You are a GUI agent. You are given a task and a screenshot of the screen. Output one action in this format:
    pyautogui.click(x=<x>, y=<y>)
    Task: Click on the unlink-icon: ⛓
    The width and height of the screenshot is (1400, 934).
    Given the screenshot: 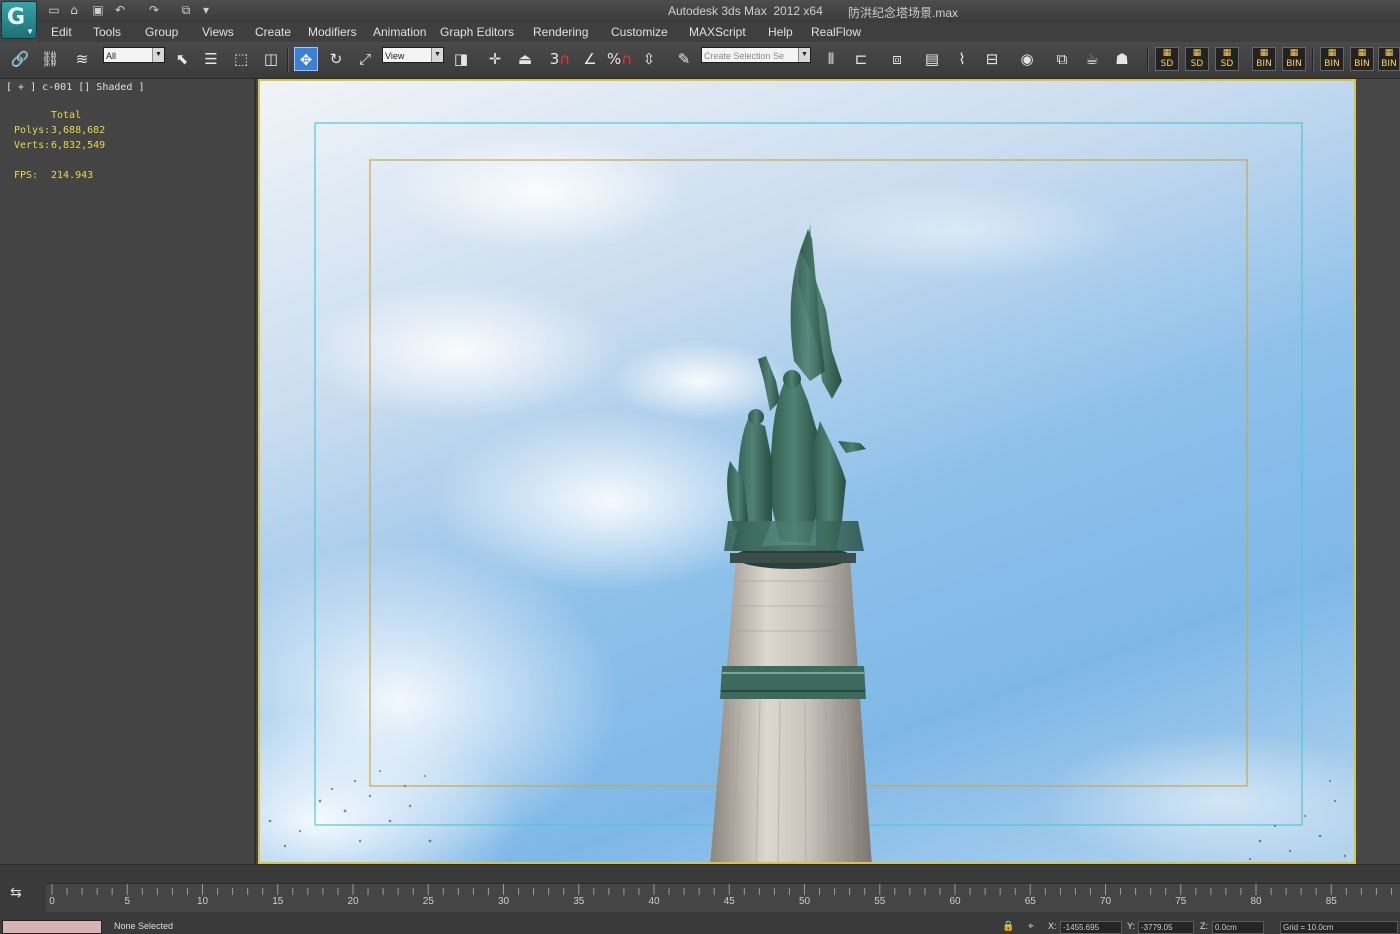 What is the action you would take?
    pyautogui.click(x=50, y=59)
    